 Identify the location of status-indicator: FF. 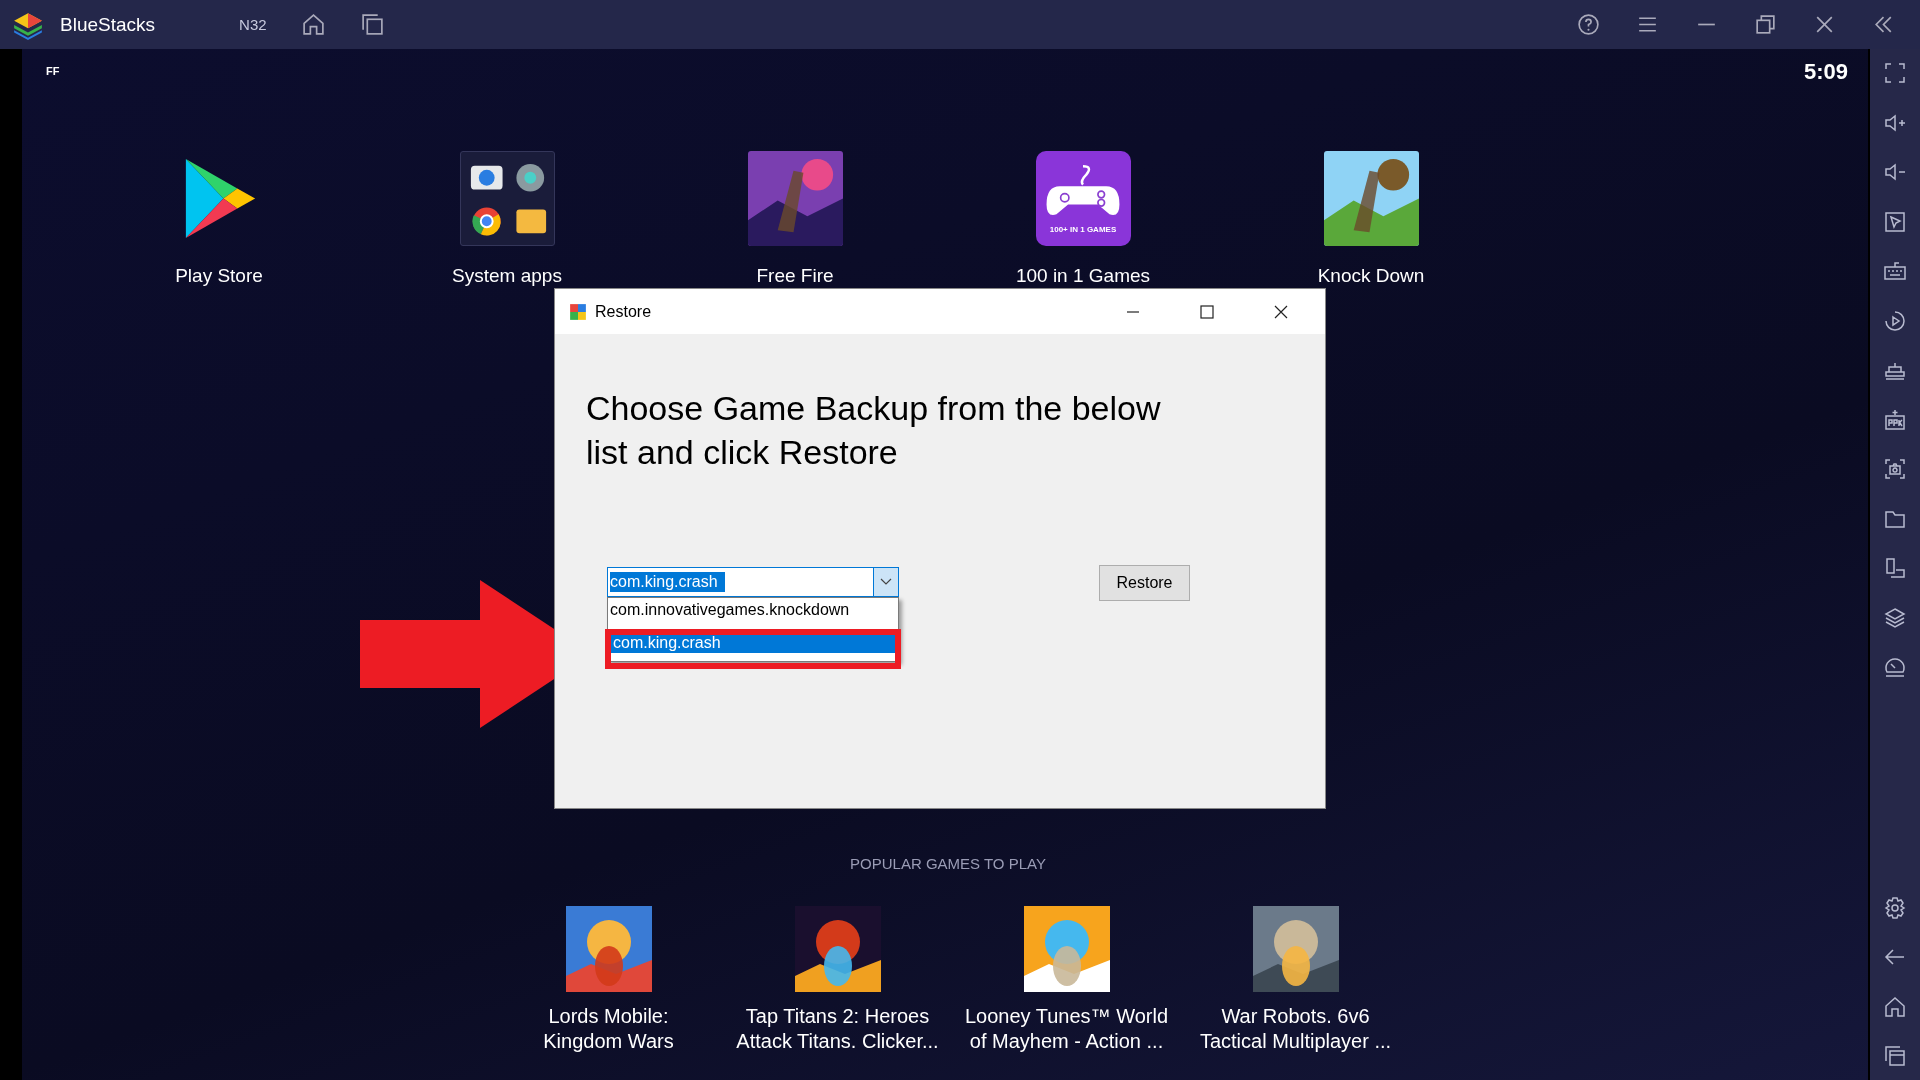
(53, 71).